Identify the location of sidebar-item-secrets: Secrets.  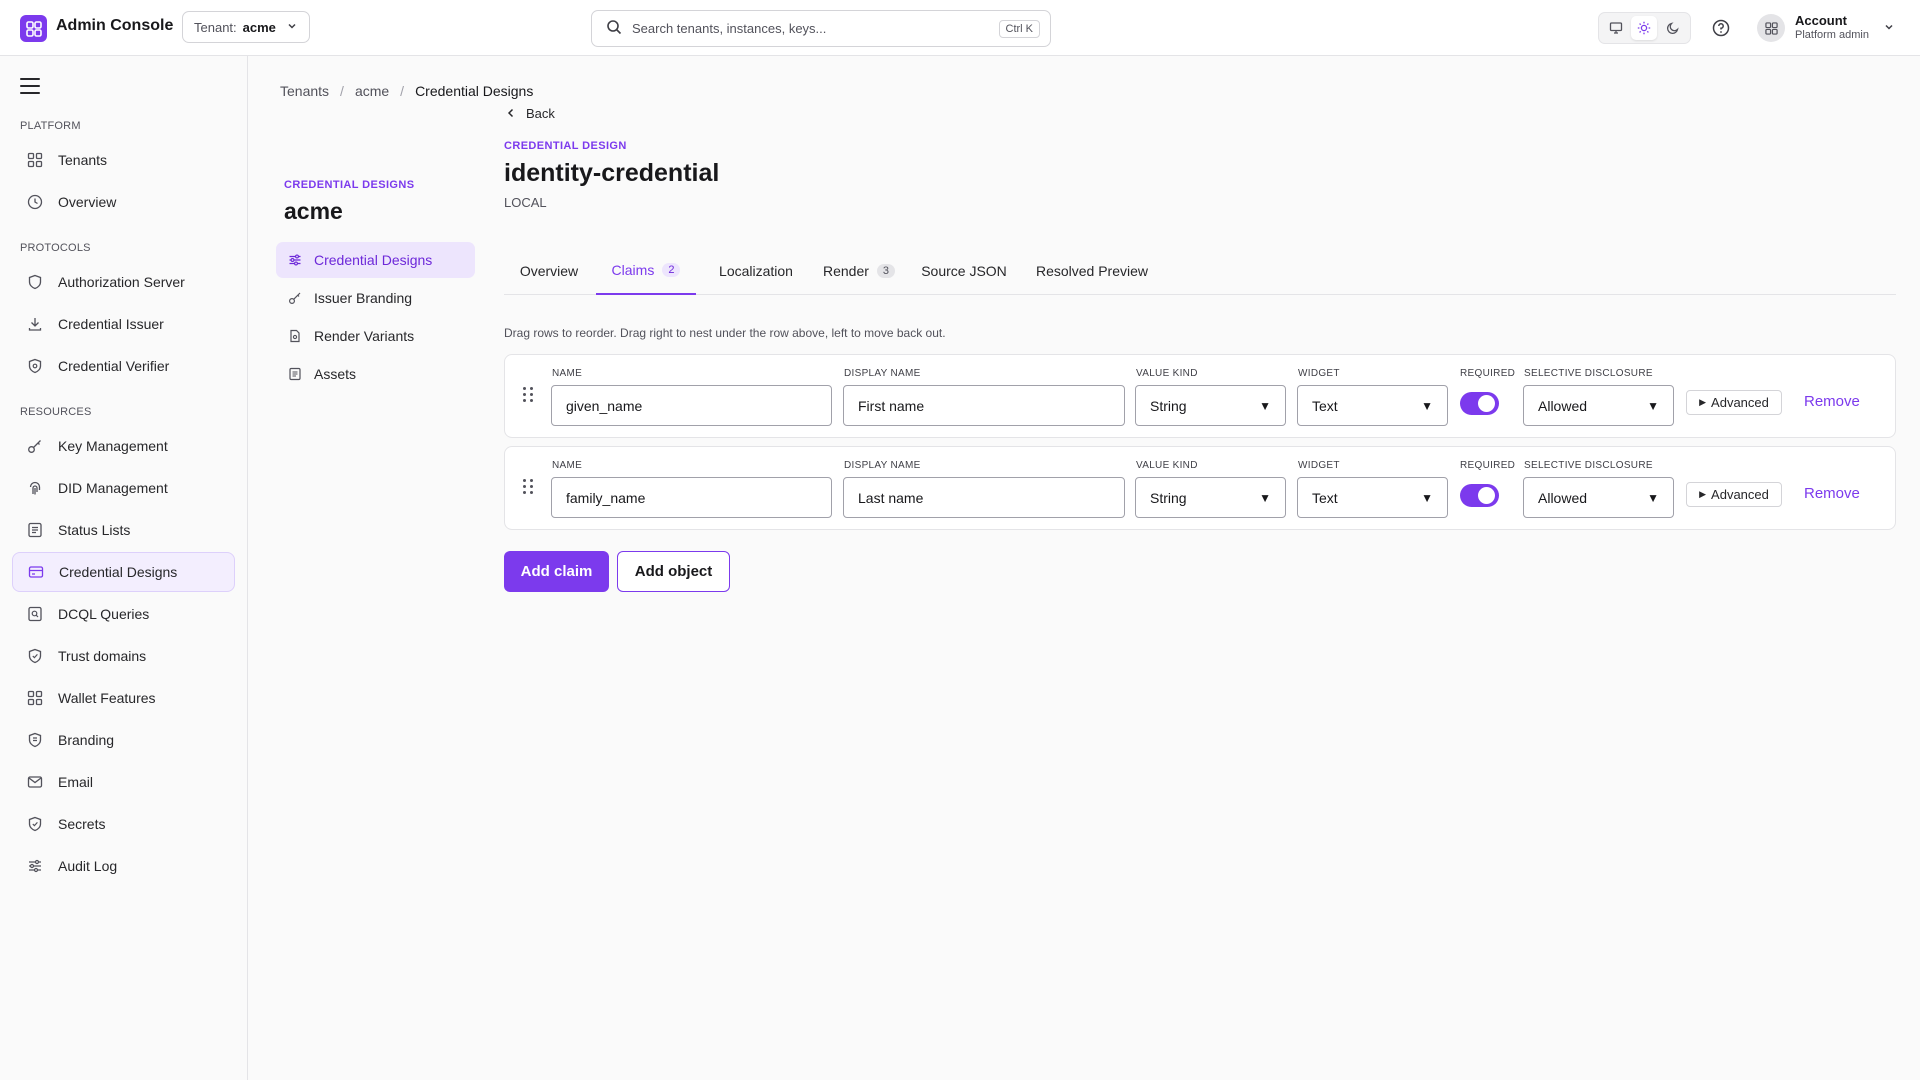
(123, 824).